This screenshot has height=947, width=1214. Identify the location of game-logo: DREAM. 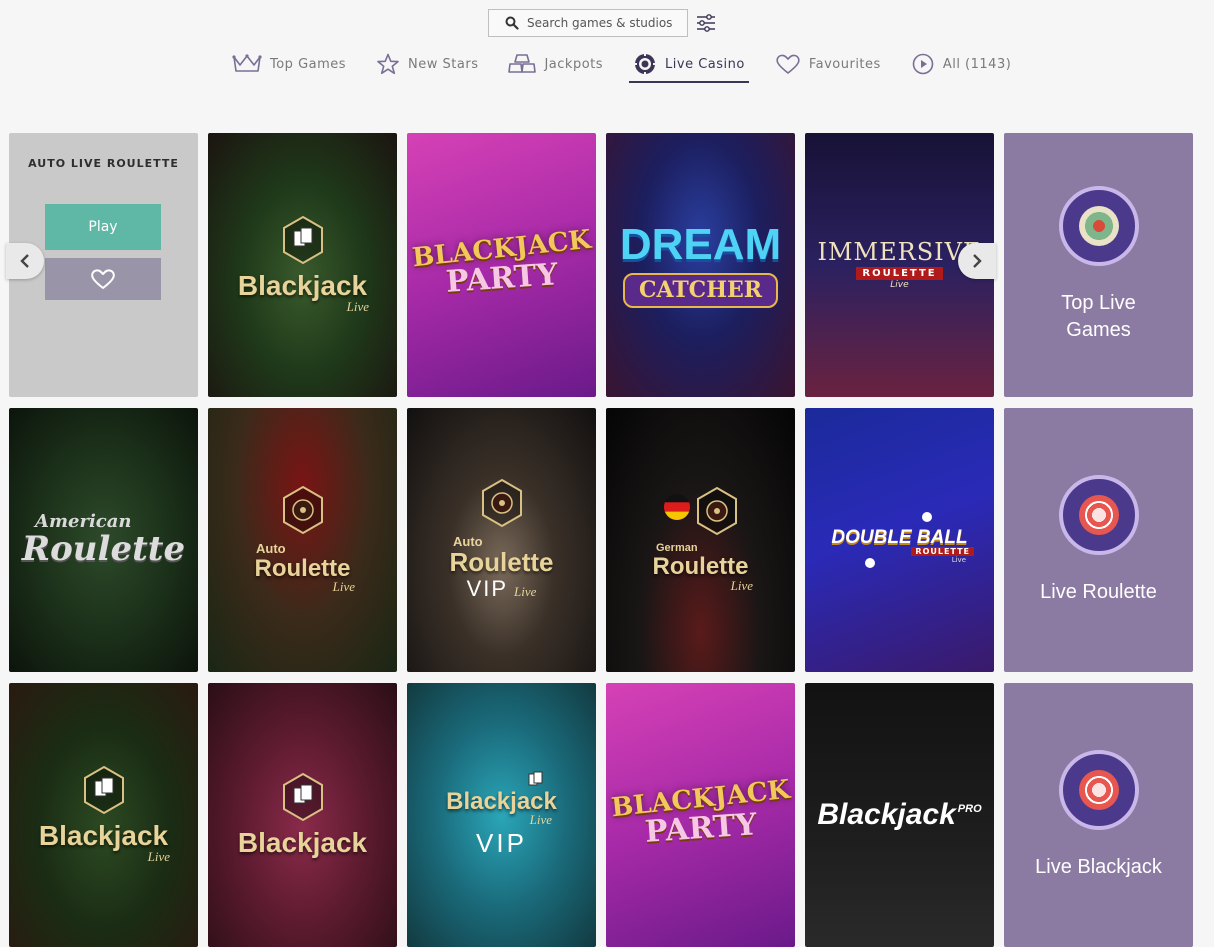
(700, 245).